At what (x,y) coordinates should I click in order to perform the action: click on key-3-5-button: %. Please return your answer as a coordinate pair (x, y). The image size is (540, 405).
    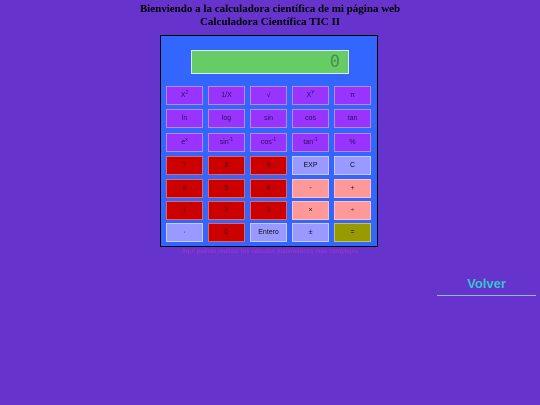
    Looking at the image, I should click on (352, 142).